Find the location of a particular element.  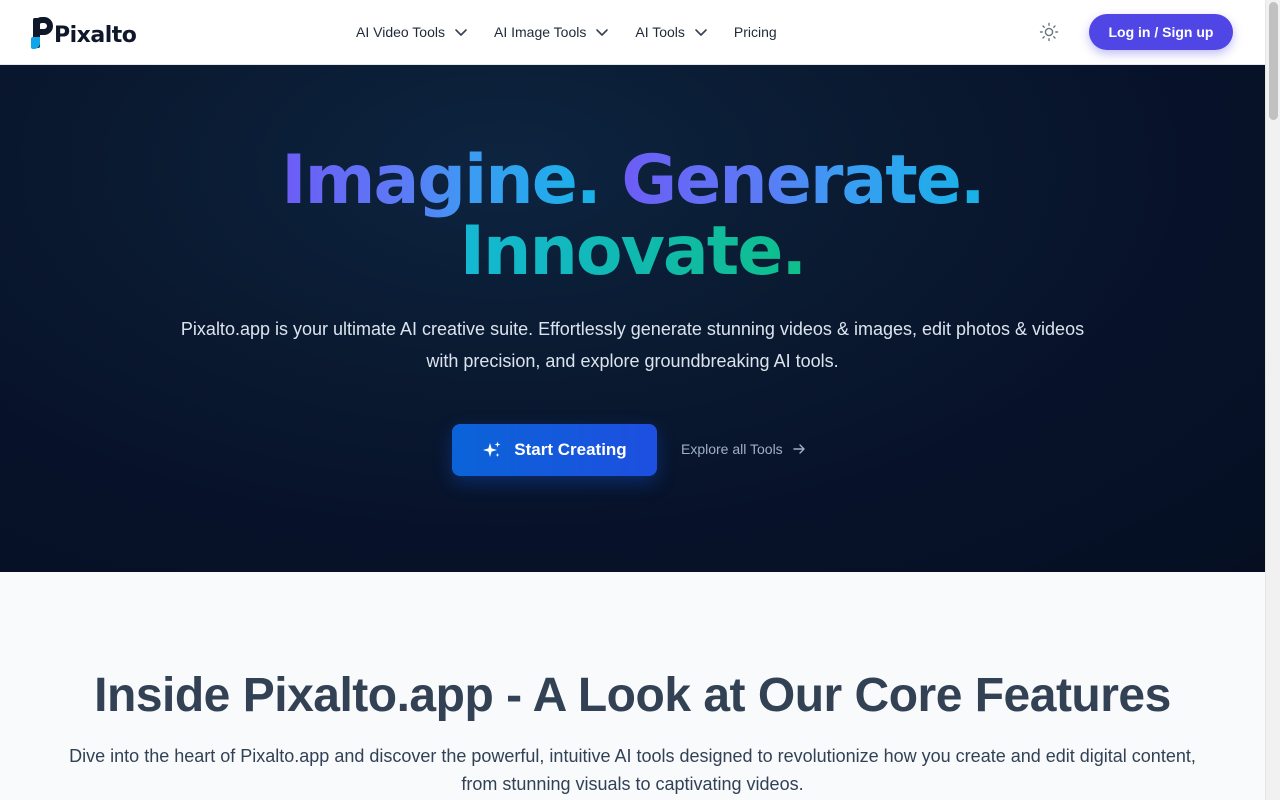

nav-item-label: Pricing is located at coordinates (755, 32).